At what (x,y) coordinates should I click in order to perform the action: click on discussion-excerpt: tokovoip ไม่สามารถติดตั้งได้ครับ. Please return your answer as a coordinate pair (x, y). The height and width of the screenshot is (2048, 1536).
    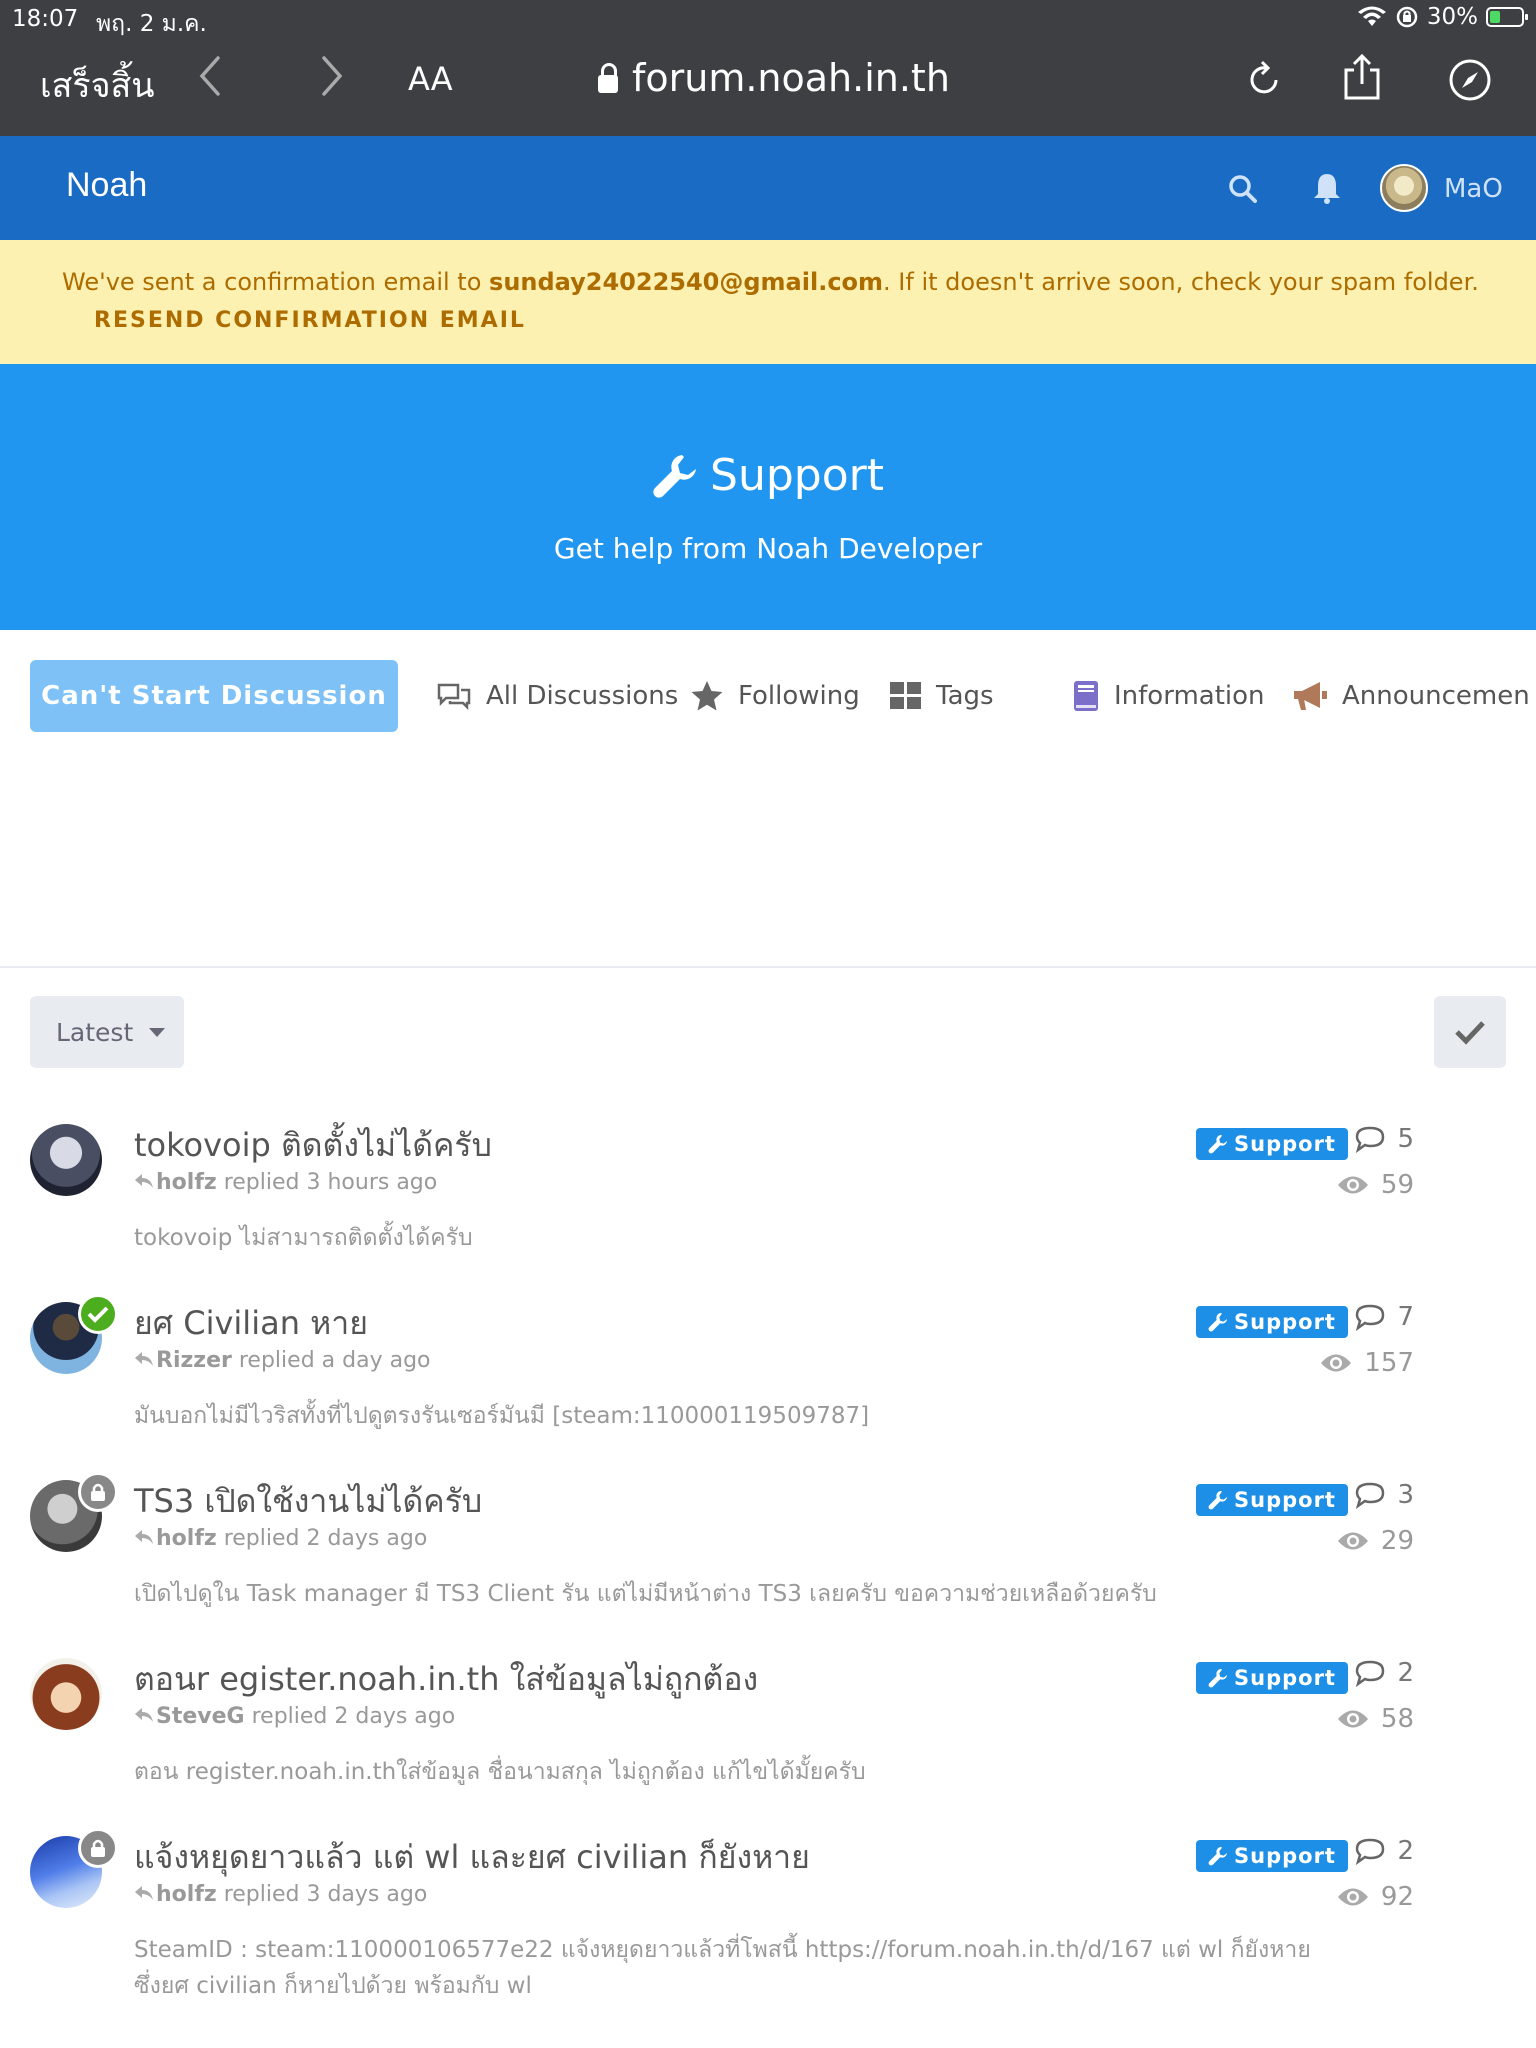
    Looking at the image, I should click on (303, 1238).